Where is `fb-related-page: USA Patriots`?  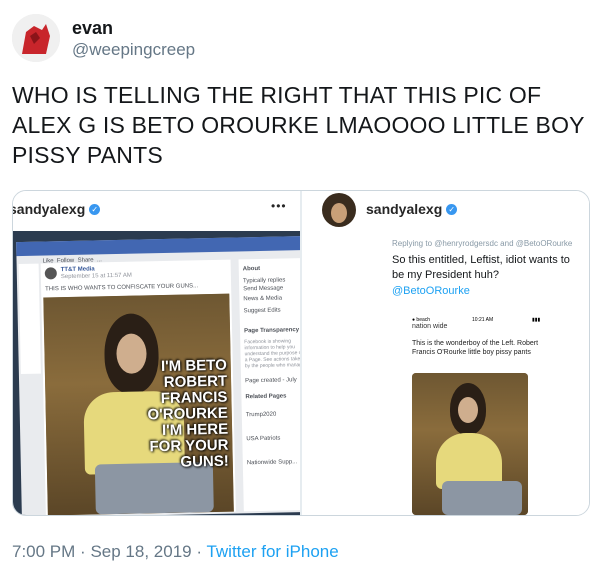 fb-related-page: USA Patriots is located at coordinates (263, 439).